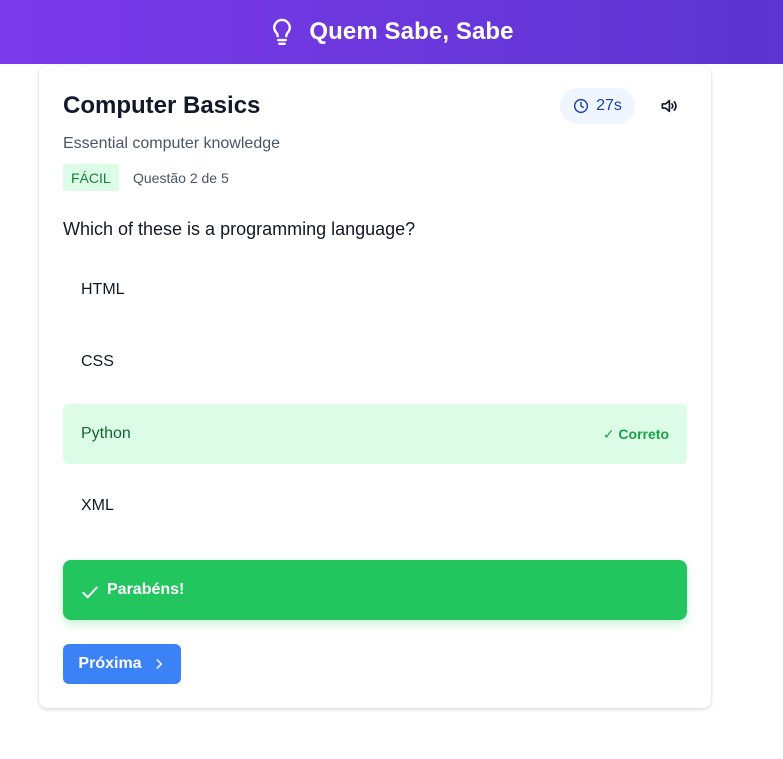  What do you see at coordinates (581, 106) in the screenshot?
I see `clock-icon` at bounding box center [581, 106].